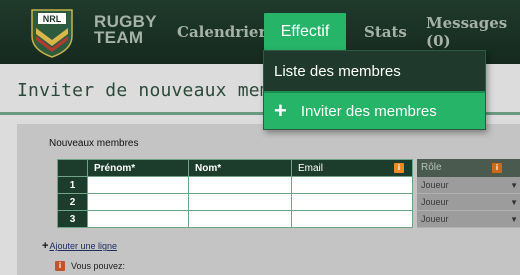 Image resolution: width=520 pixels, height=275 pixels. I want to click on row-index: 2, so click(72, 202).